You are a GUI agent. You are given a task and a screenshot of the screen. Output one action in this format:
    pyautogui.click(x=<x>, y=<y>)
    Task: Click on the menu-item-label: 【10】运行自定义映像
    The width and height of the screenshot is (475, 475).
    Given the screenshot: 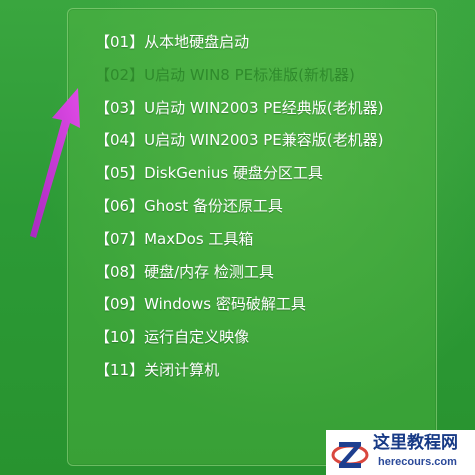 What is the action you would take?
    pyautogui.click(x=172, y=337)
    